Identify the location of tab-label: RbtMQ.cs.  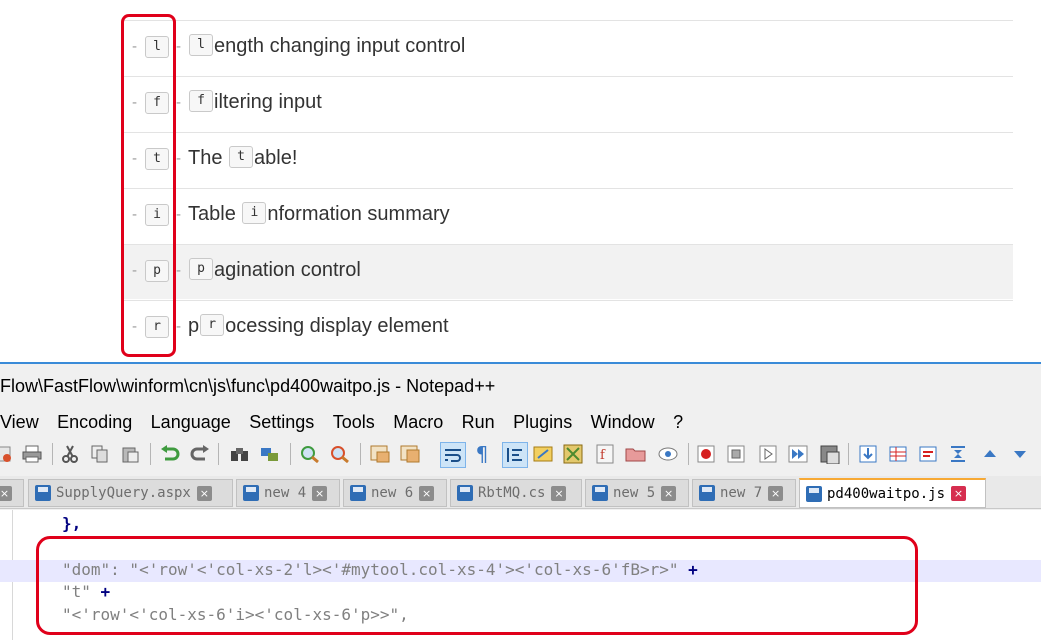
(512, 493).